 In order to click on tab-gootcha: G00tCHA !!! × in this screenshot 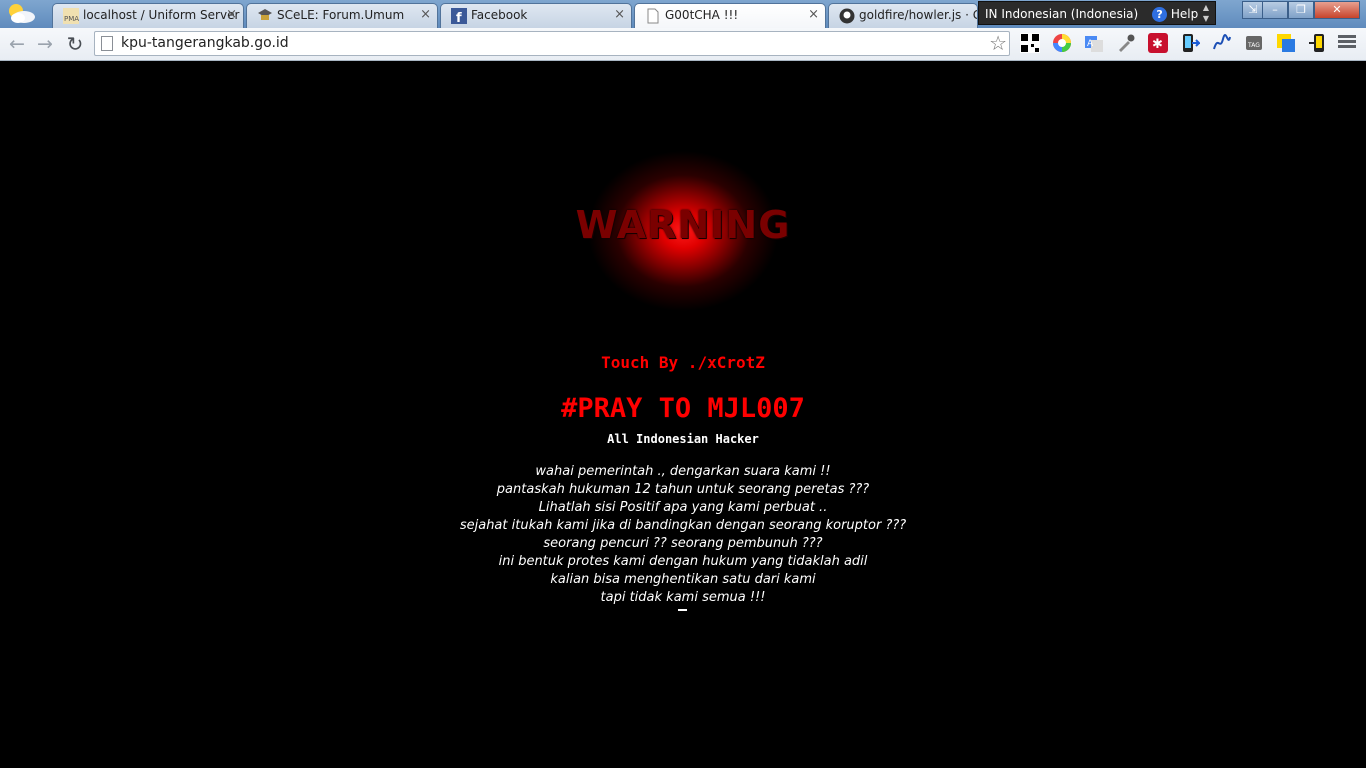, I will do `click(730, 16)`.